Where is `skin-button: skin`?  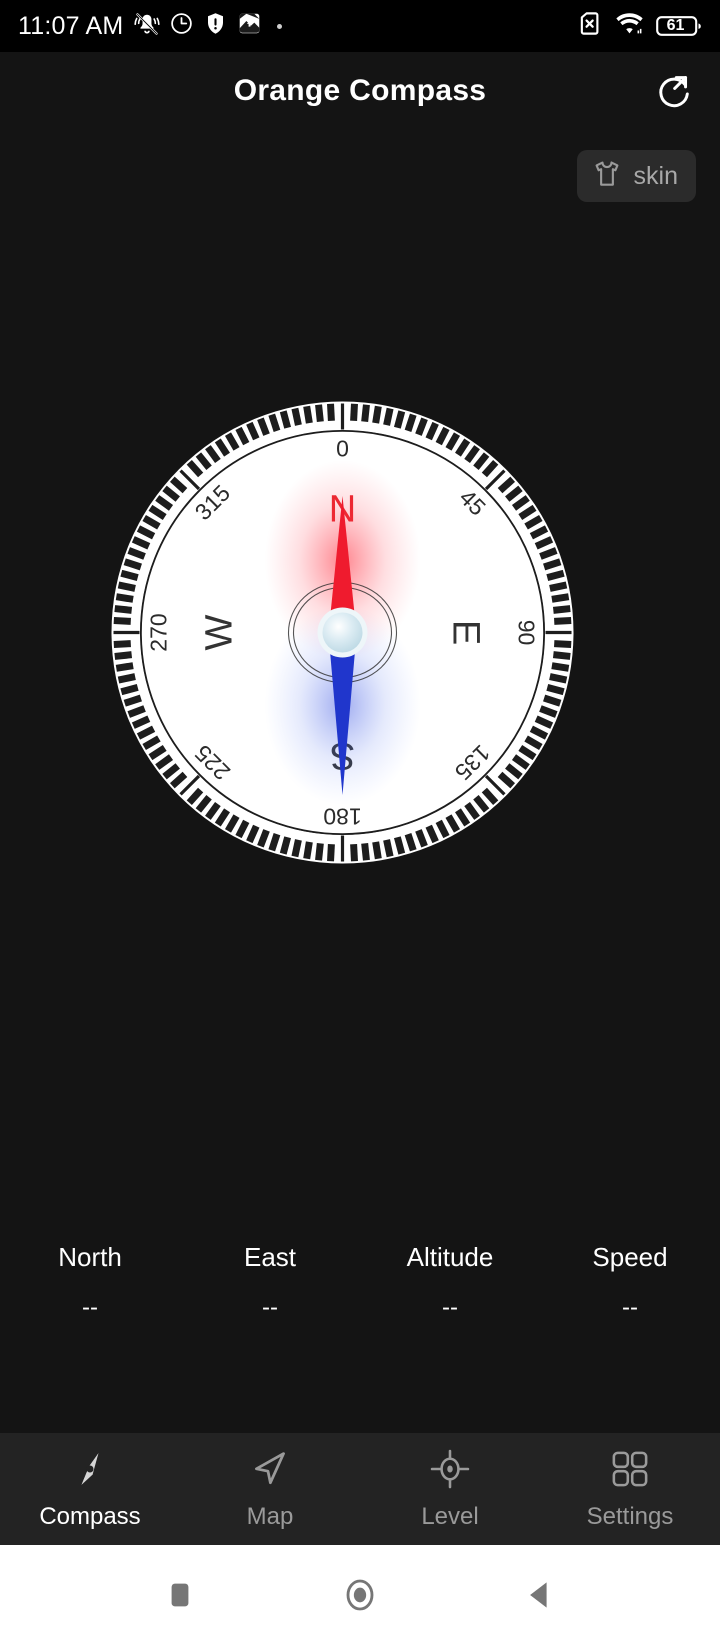
skin-button: skin is located at coordinates (636, 176).